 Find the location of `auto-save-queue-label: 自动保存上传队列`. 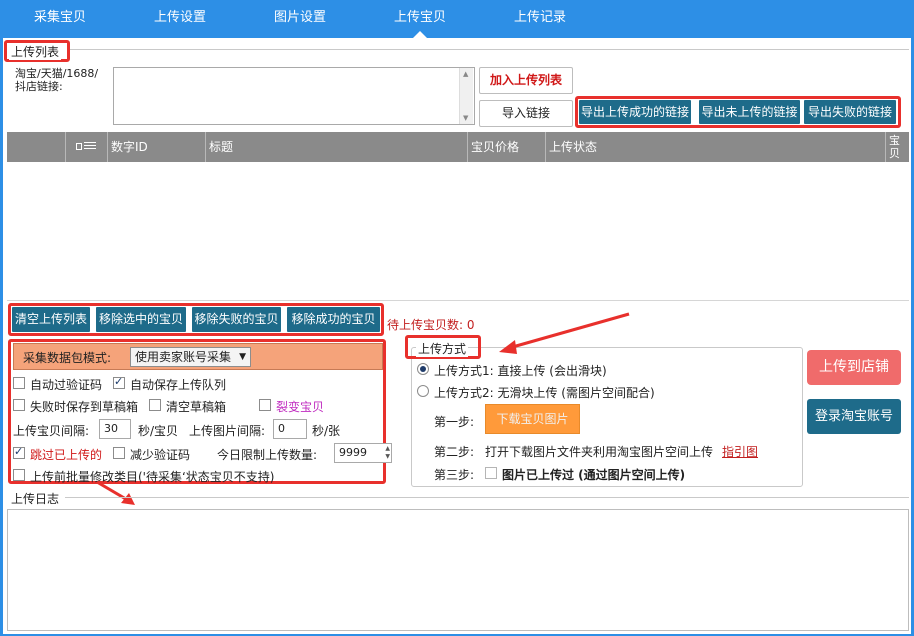

auto-save-queue-label: 自动保存上传队列 is located at coordinates (178, 385).